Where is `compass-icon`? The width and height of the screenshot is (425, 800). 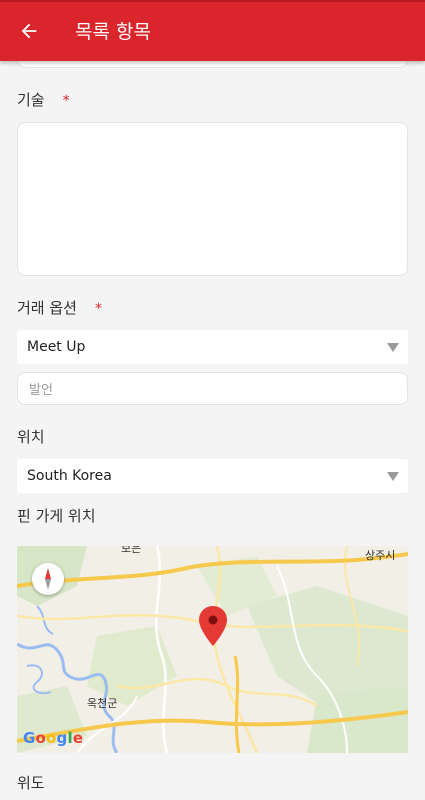
compass-icon is located at coordinates (48, 579).